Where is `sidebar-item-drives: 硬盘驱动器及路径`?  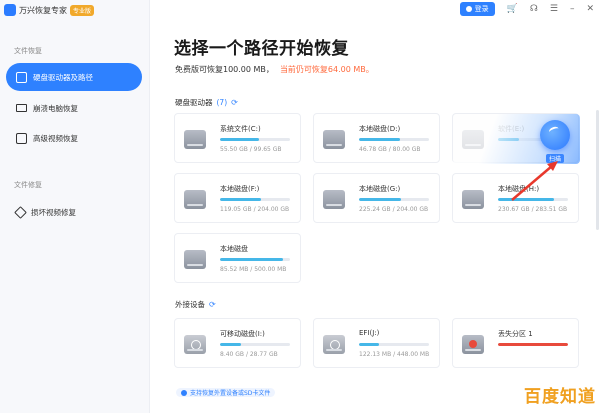 sidebar-item-drives: 硬盘驱动器及路径 is located at coordinates (74, 77).